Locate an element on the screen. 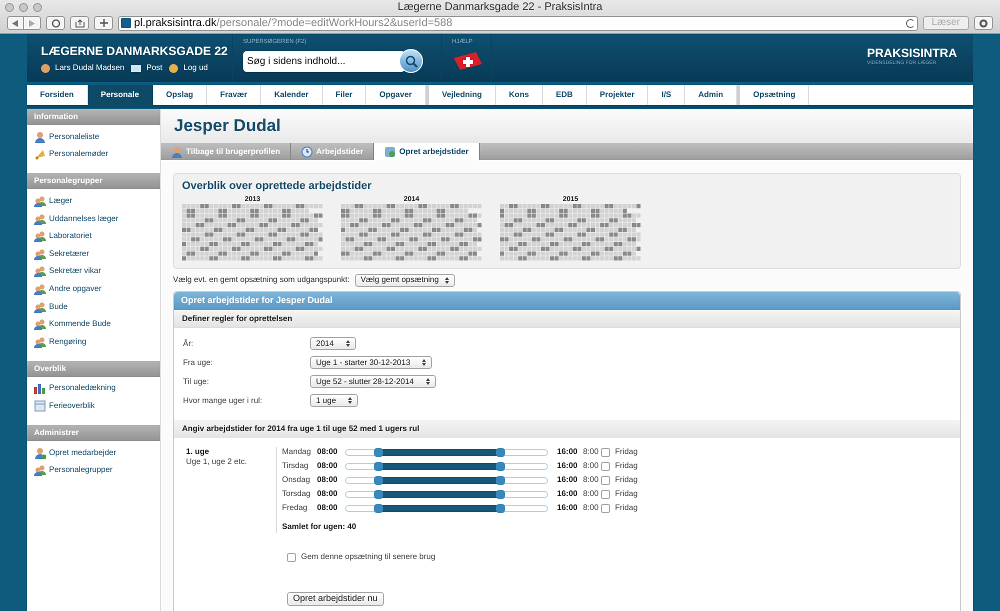 This screenshot has height=611, width=1000. select-field: Uge 52 - slutter 28-12-2014 is located at coordinates (373, 381).